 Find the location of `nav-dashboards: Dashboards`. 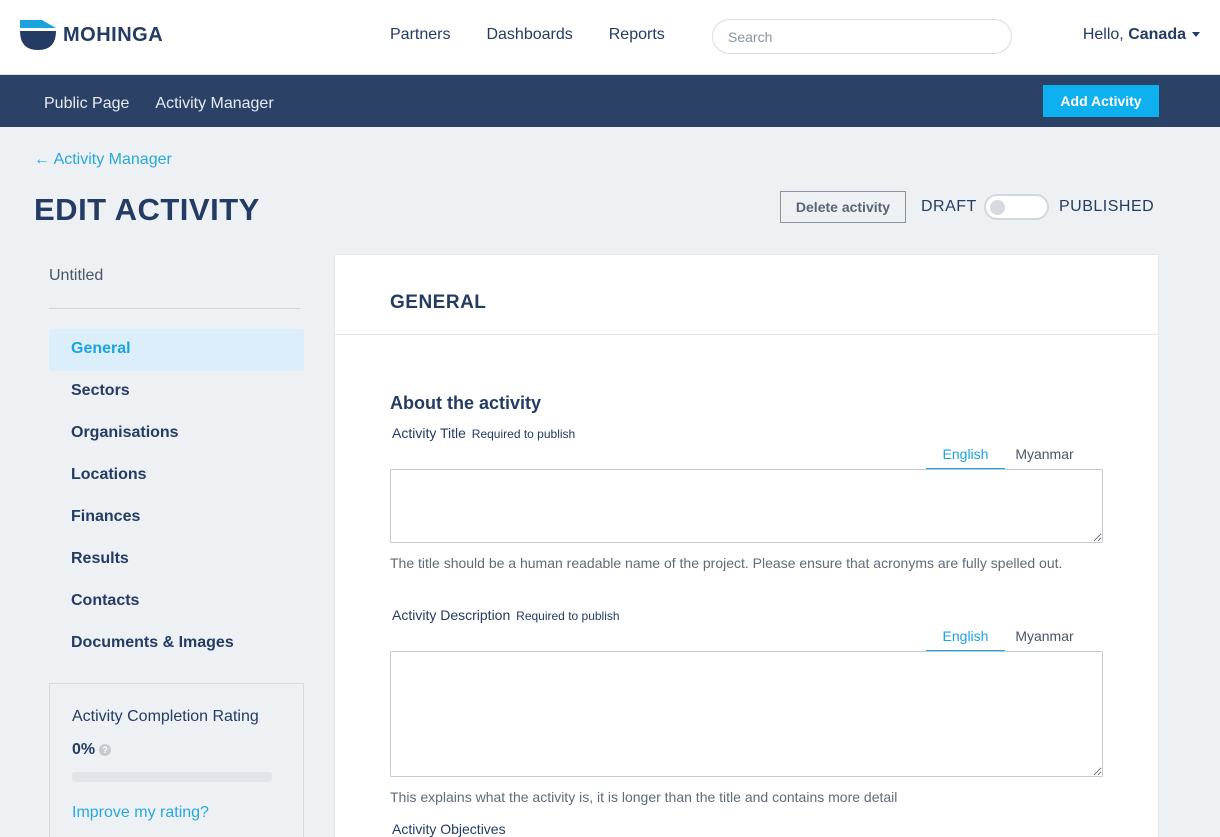

nav-dashboards: Dashboards is located at coordinates (529, 35).